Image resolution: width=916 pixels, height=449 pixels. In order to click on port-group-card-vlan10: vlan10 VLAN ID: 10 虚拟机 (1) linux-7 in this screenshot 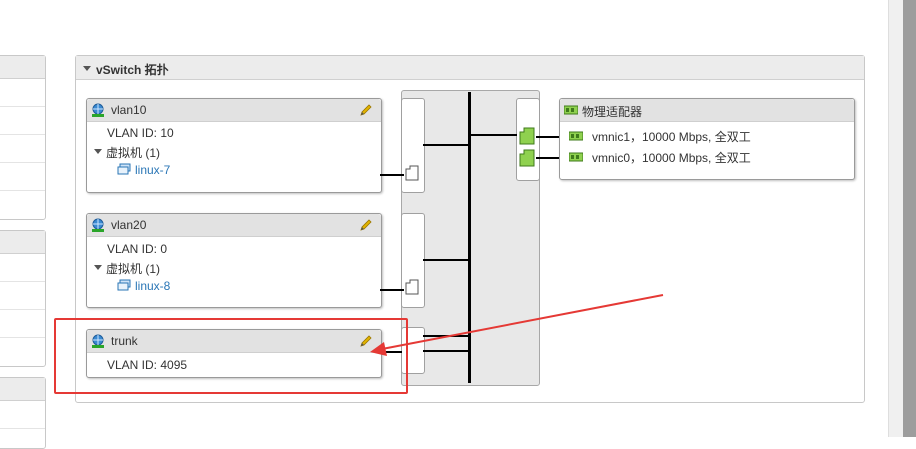, I will do `click(234, 145)`.